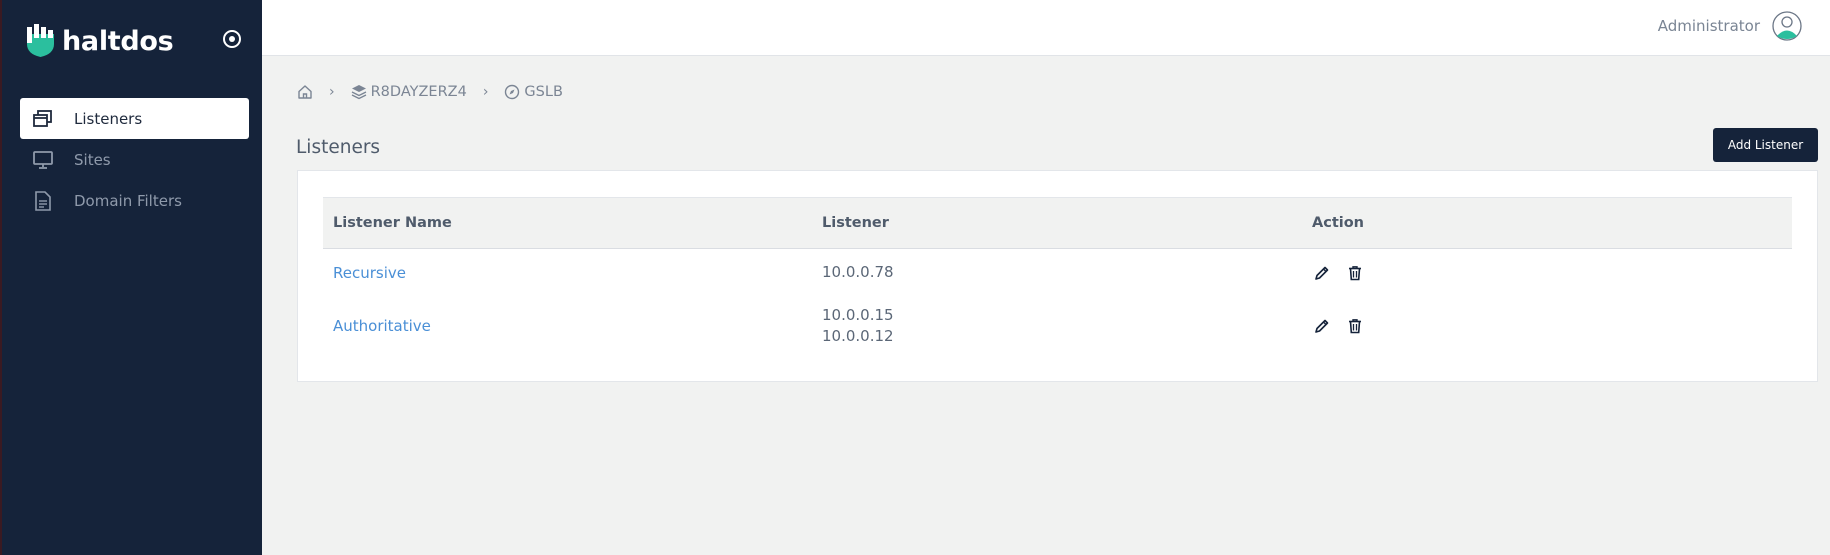 This screenshot has height=555, width=1830. Describe the element at coordinates (43, 160) in the screenshot. I see `monitor-icon` at that location.